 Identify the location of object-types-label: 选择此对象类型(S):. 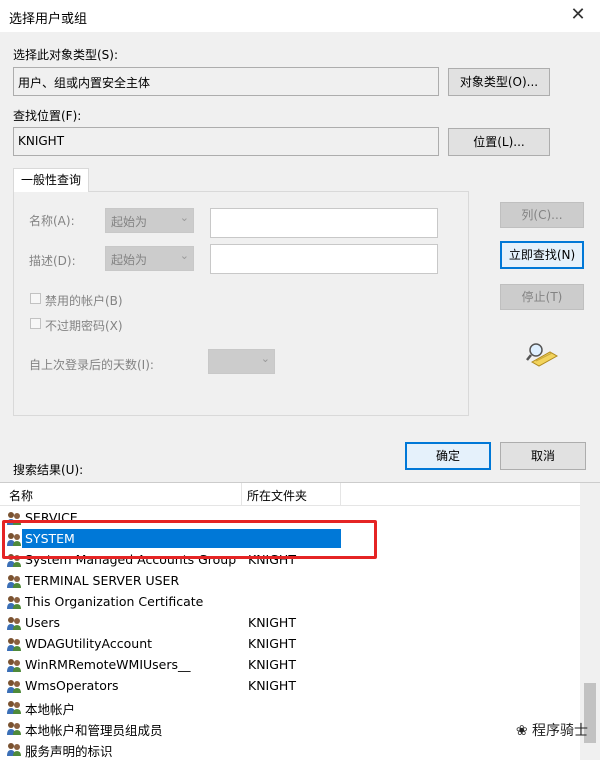
(66, 55).